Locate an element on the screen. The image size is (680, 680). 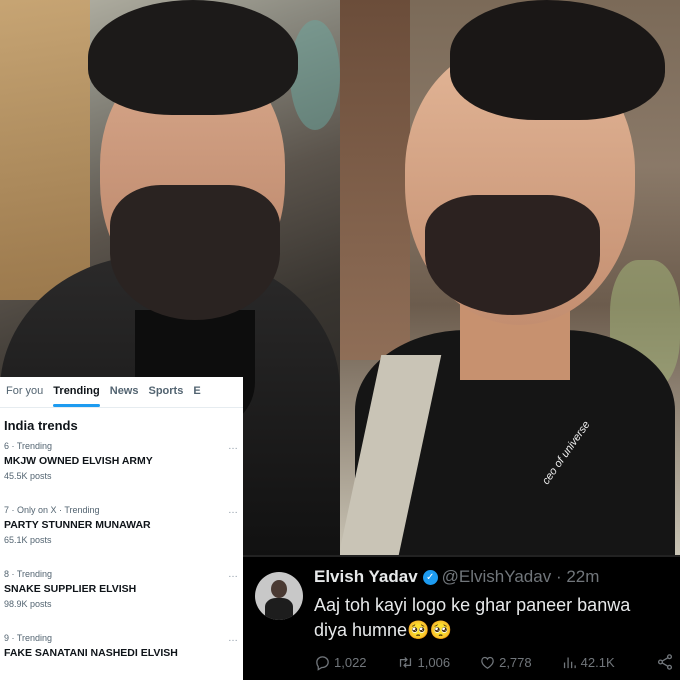
trend-title: PARTY STUNNER MUNAWAR is located at coordinates (77, 525).